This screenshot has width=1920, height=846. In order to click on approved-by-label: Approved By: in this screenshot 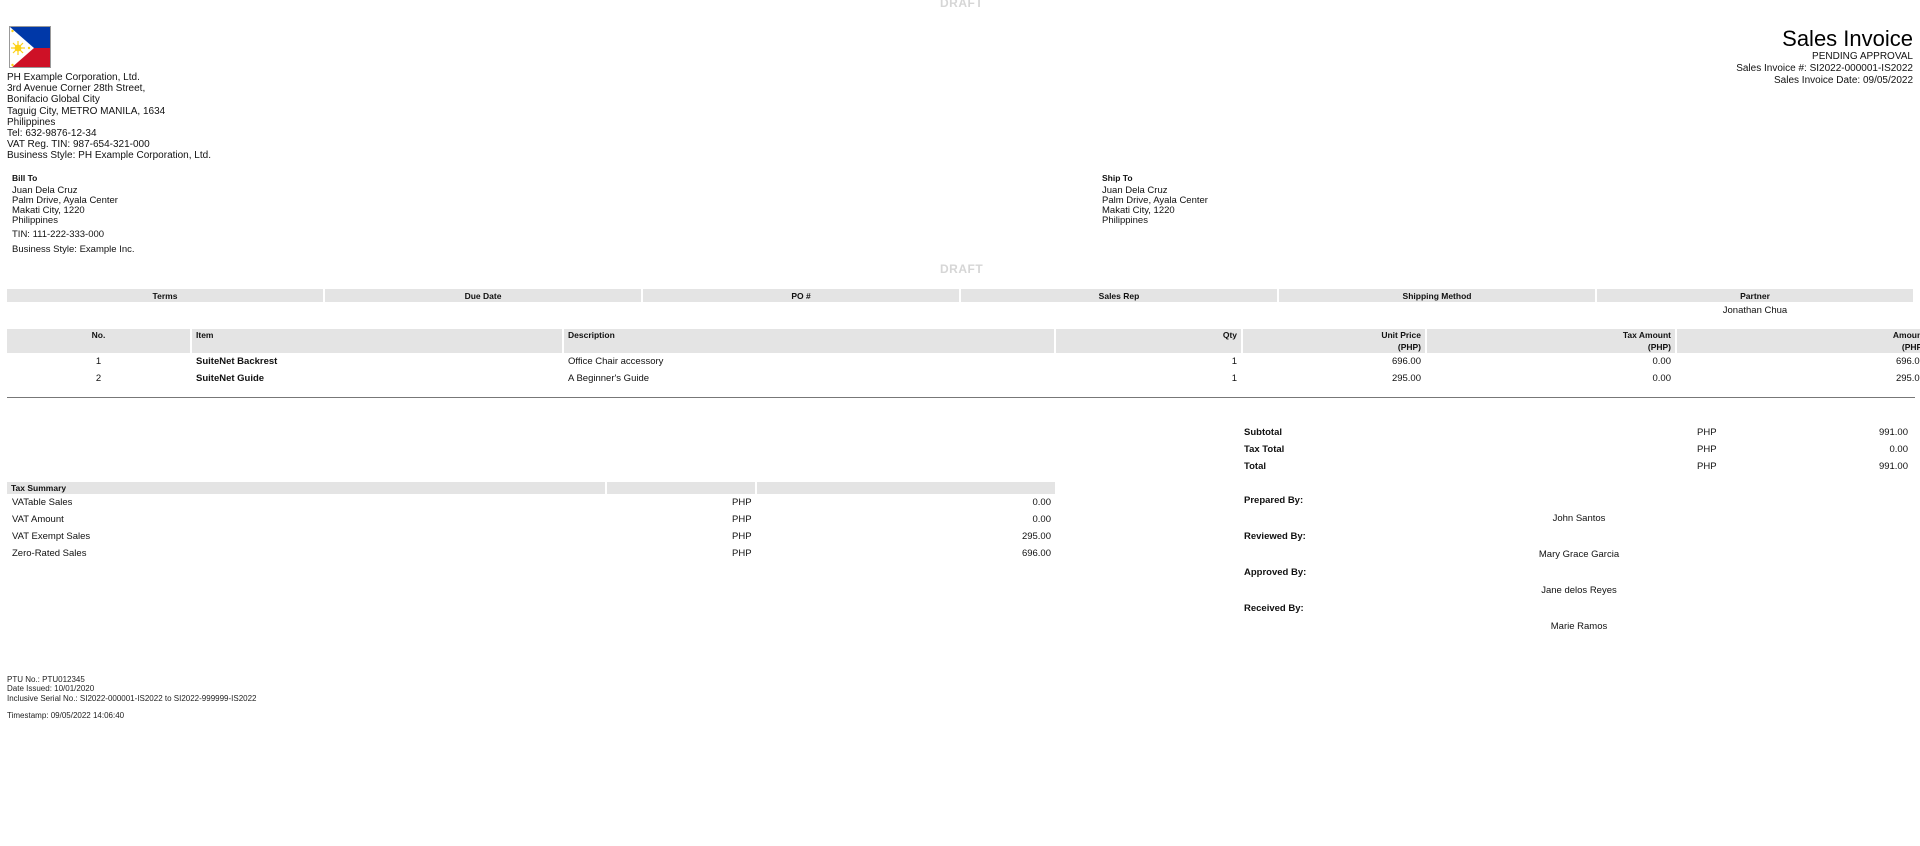, I will do `click(1275, 572)`.